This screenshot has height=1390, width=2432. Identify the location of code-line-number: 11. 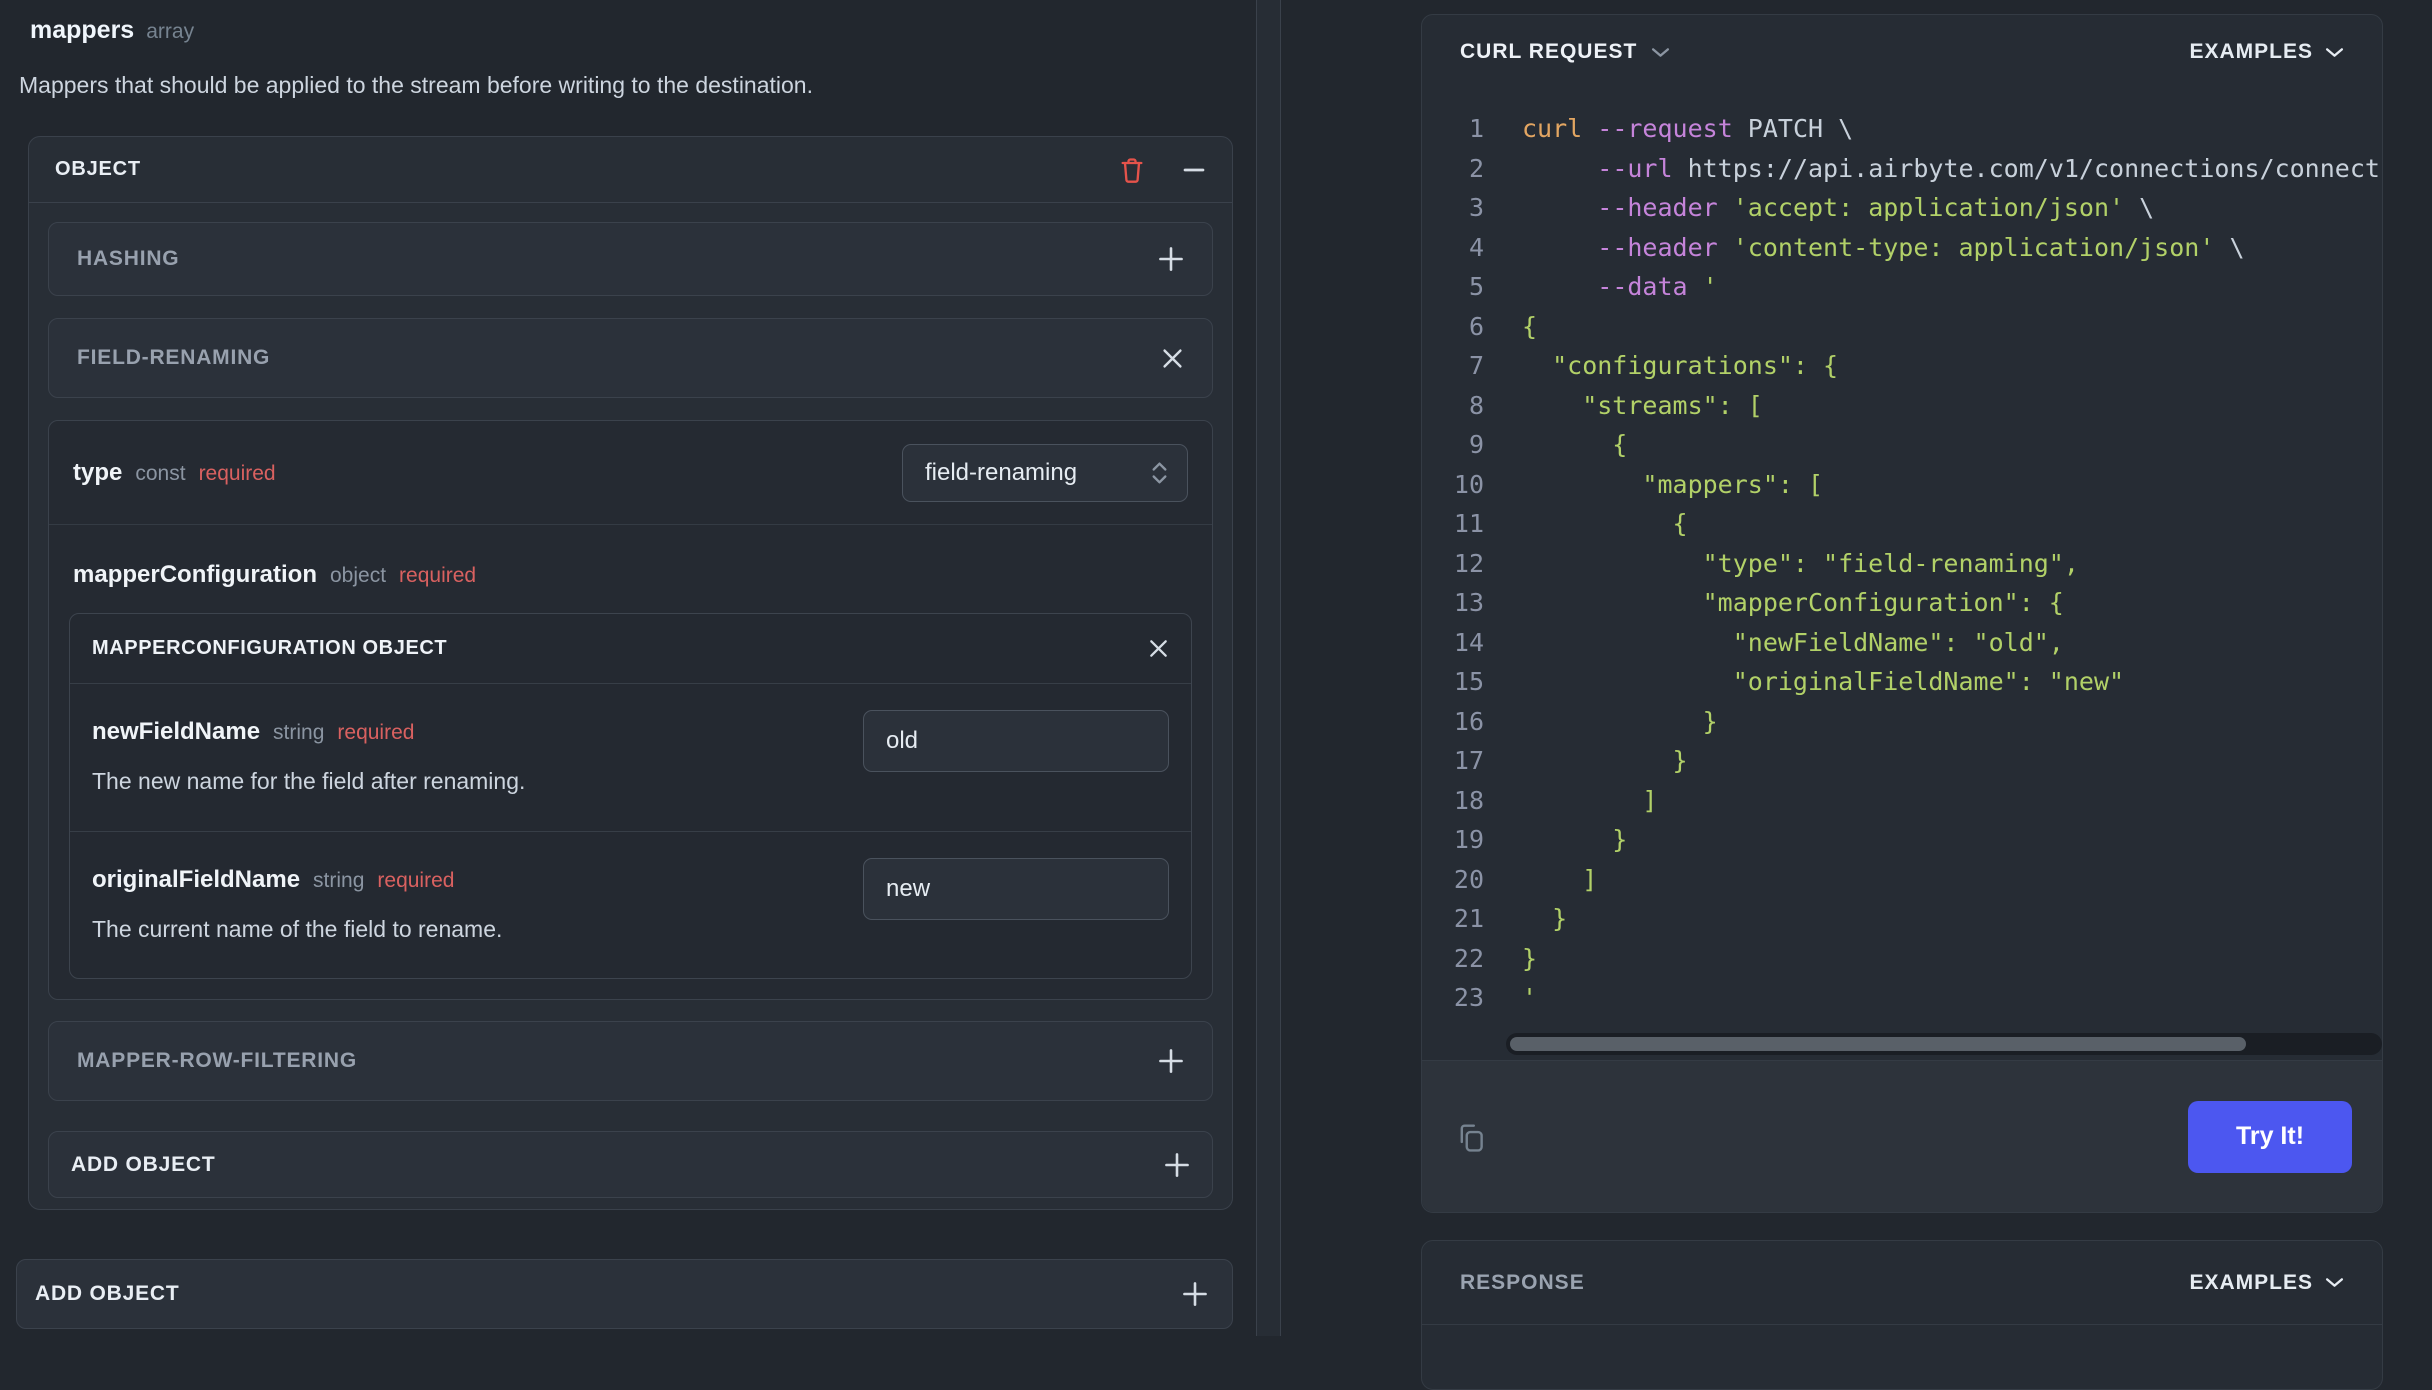
(1468, 524).